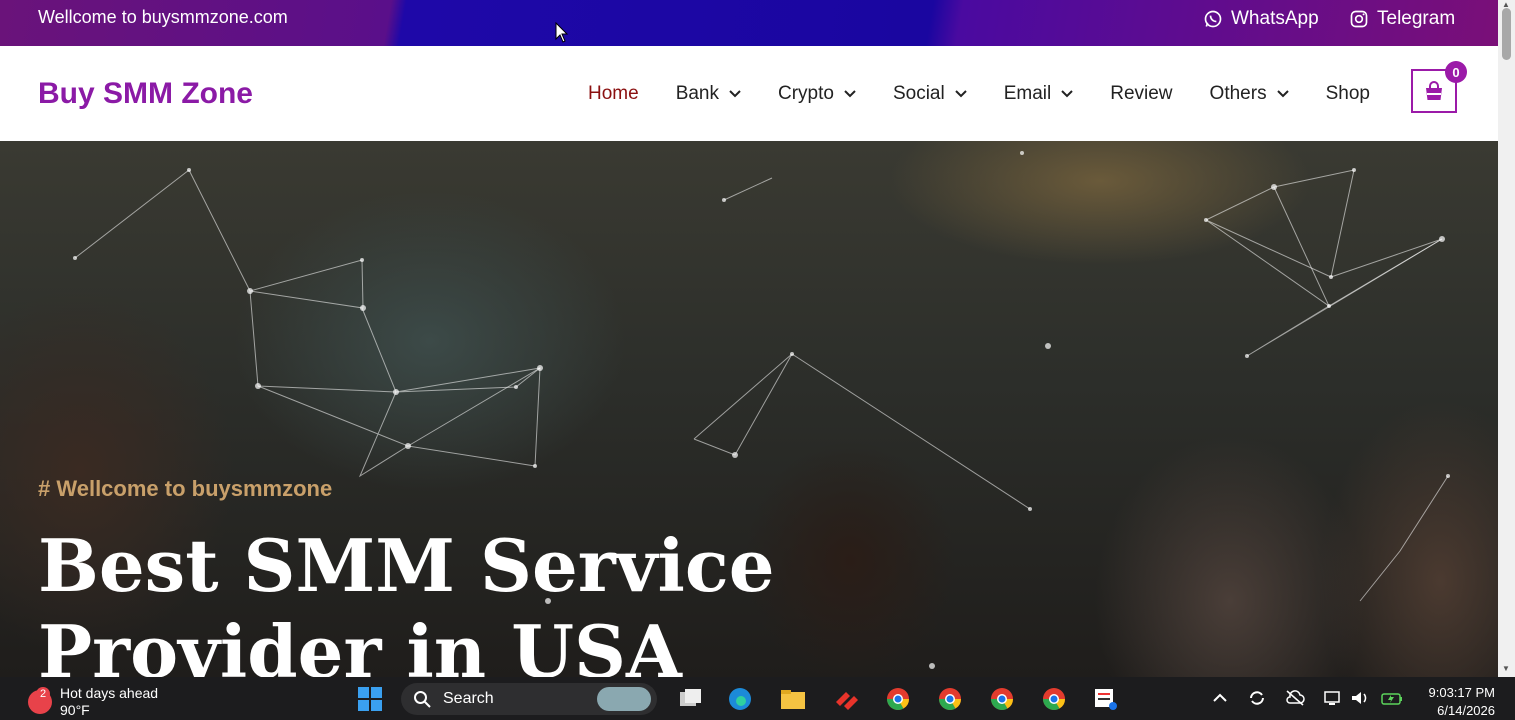 The width and height of the screenshot is (1515, 720). What do you see at coordinates (1506, 668) in the screenshot?
I see `scroll-down-icon: ▼` at bounding box center [1506, 668].